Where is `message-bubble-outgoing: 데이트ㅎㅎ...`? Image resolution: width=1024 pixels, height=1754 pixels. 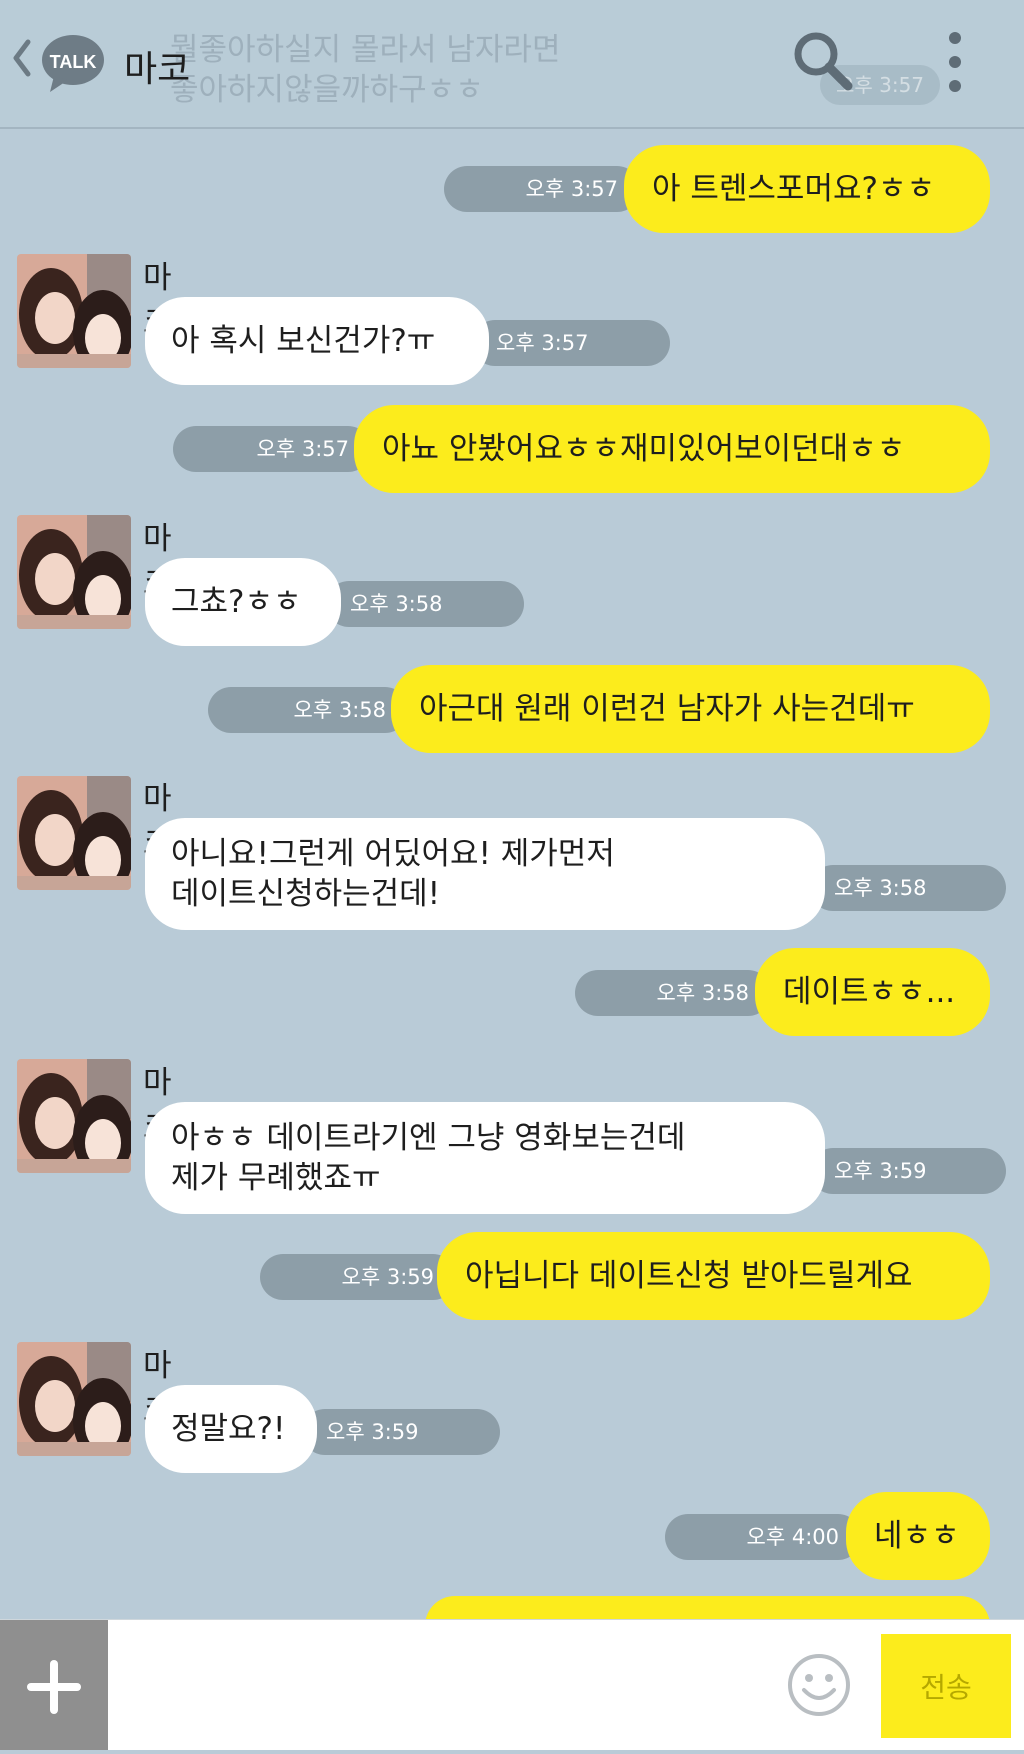
message-bubble-outgoing: 데이트ㅎㅎ... is located at coordinates (872, 992).